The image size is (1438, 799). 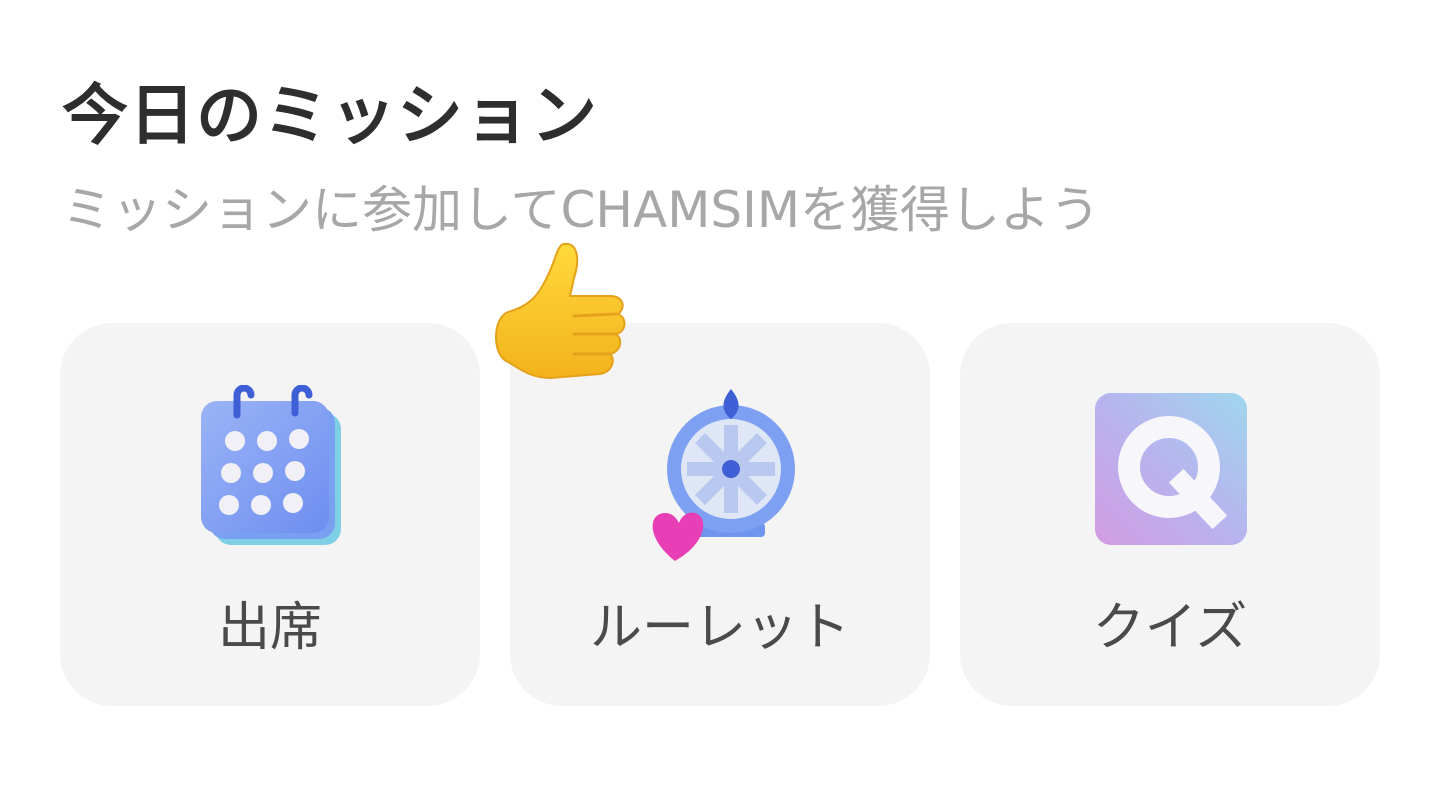 I want to click on mission-card-attendance: 出席, so click(x=270, y=514).